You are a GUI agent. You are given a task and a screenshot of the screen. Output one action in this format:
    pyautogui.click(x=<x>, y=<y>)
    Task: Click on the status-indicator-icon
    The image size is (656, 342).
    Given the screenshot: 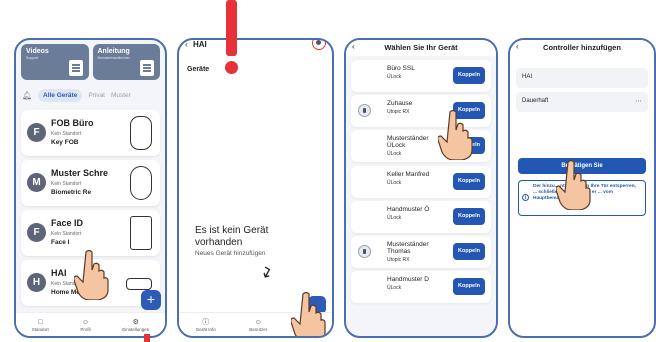 What is the action you would take?
    pyautogui.click(x=319, y=45)
    